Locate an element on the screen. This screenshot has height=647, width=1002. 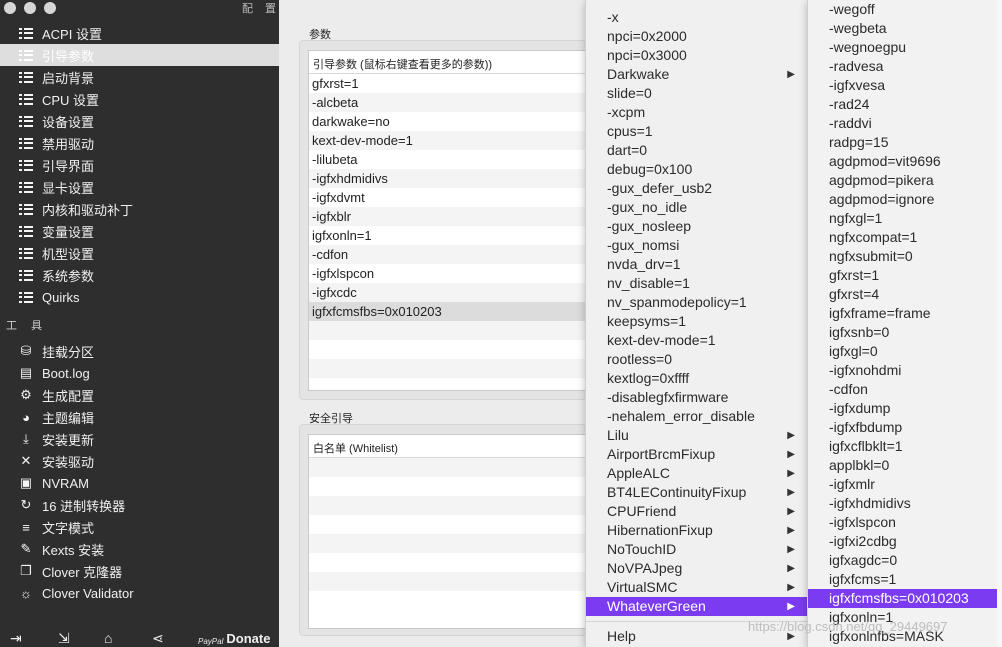
menu-item-kextlog-0xffff: kextlog=0xffff is located at coordinates (696, 378).